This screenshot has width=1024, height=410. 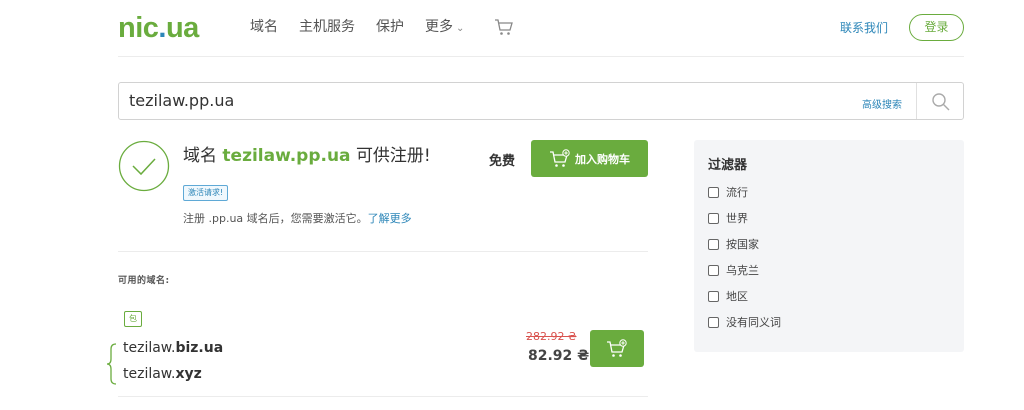 I want to click on nav-more: 更多 ⌄, so click(x=444, y=28).